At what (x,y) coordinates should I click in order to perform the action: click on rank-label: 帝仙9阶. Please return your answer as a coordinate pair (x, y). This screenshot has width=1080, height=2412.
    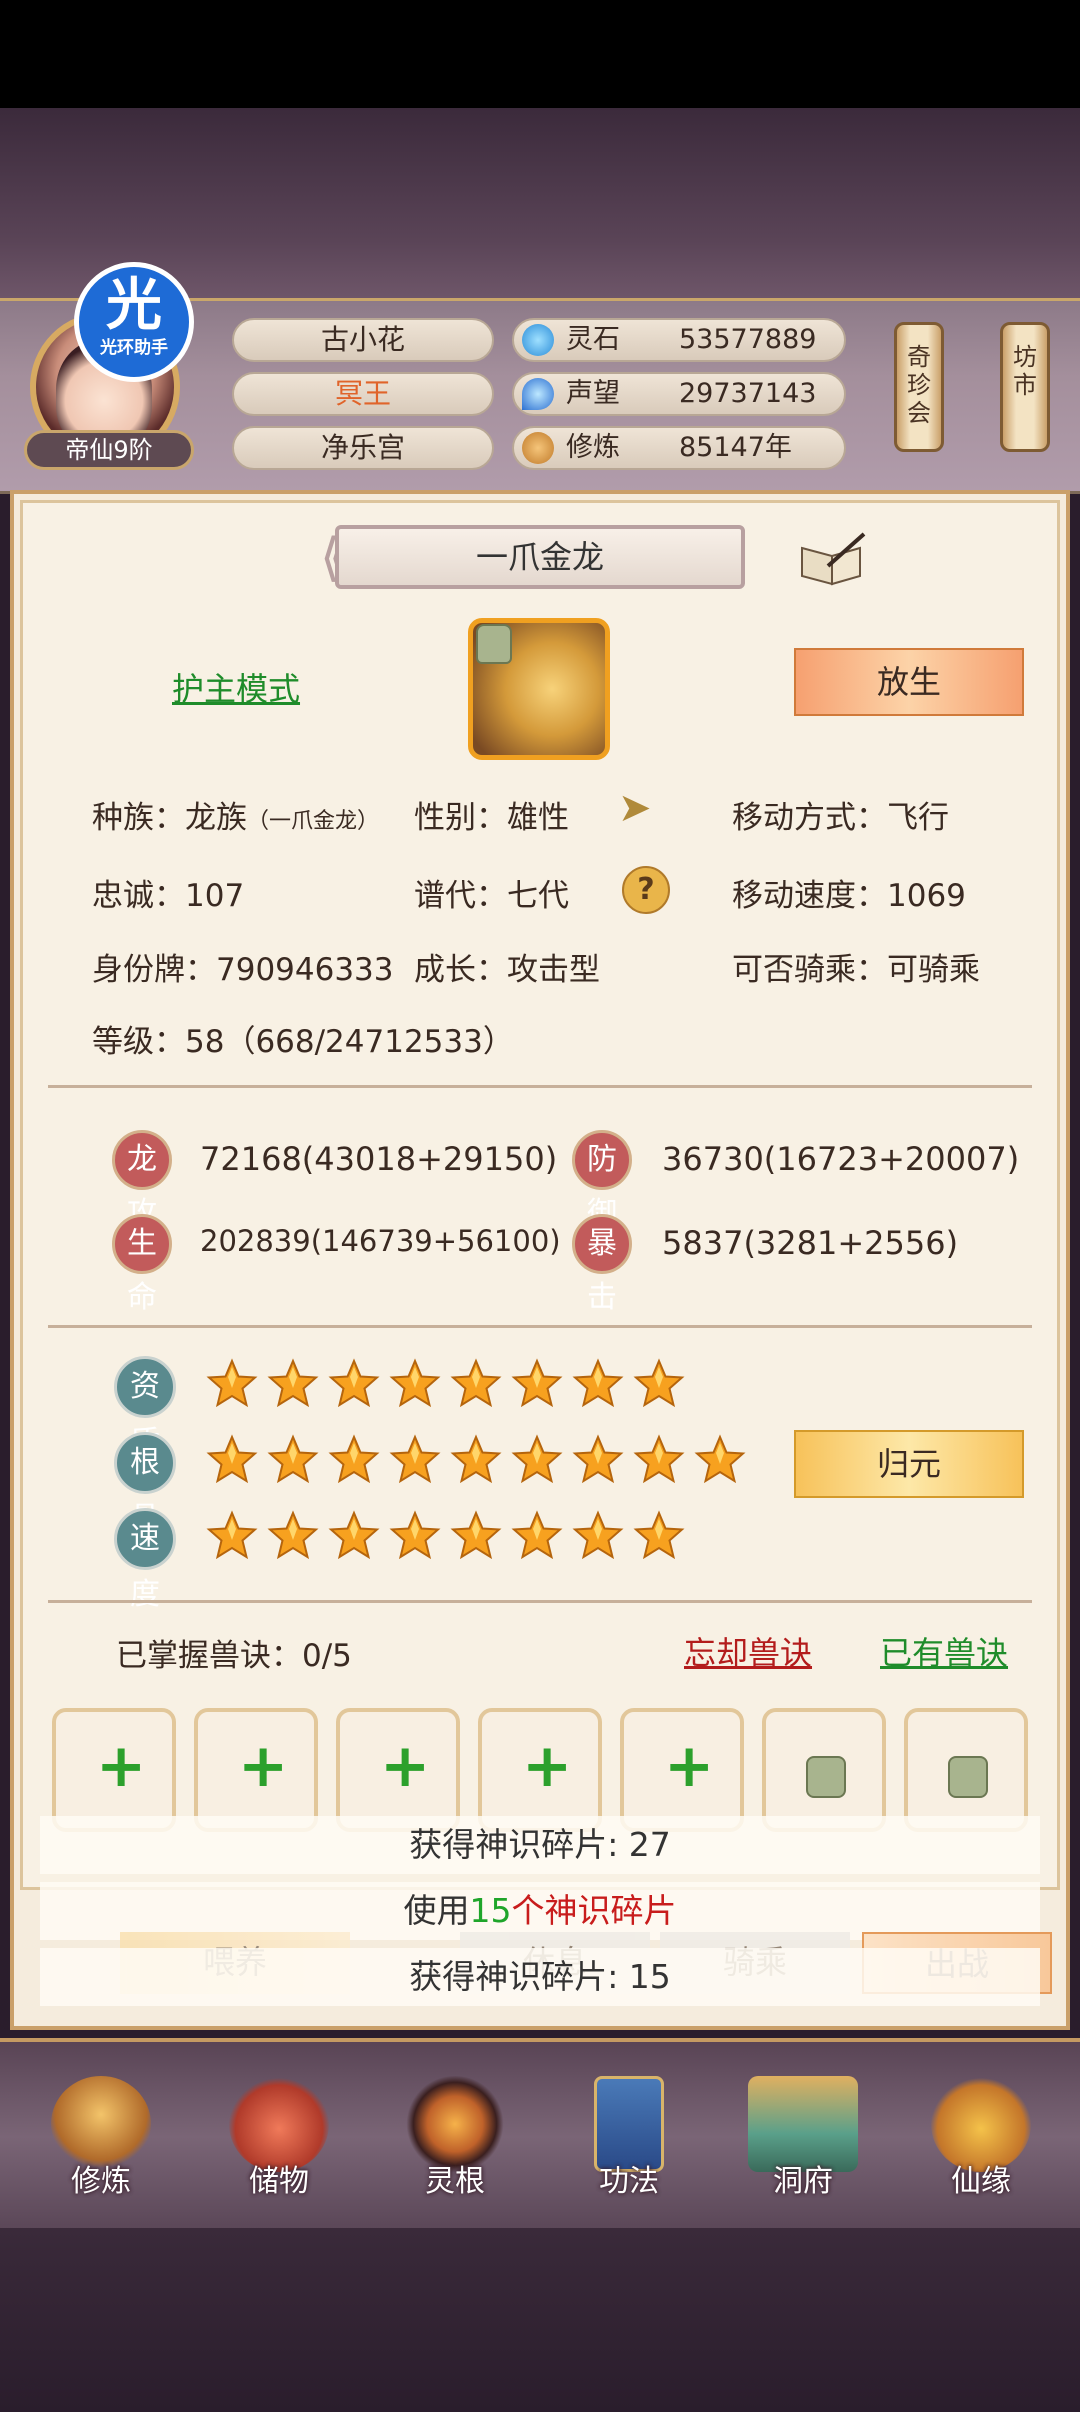
    Looking at the image, I should click on (109, 450).